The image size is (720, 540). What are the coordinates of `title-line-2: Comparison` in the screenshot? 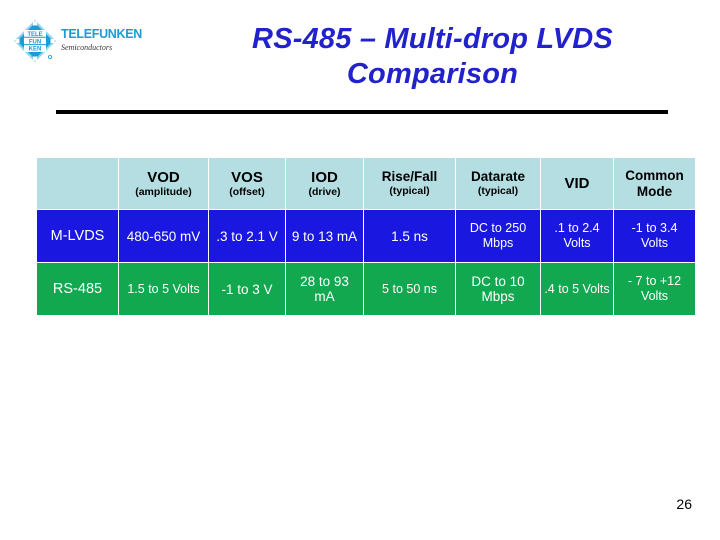 It's located at (432, 74).